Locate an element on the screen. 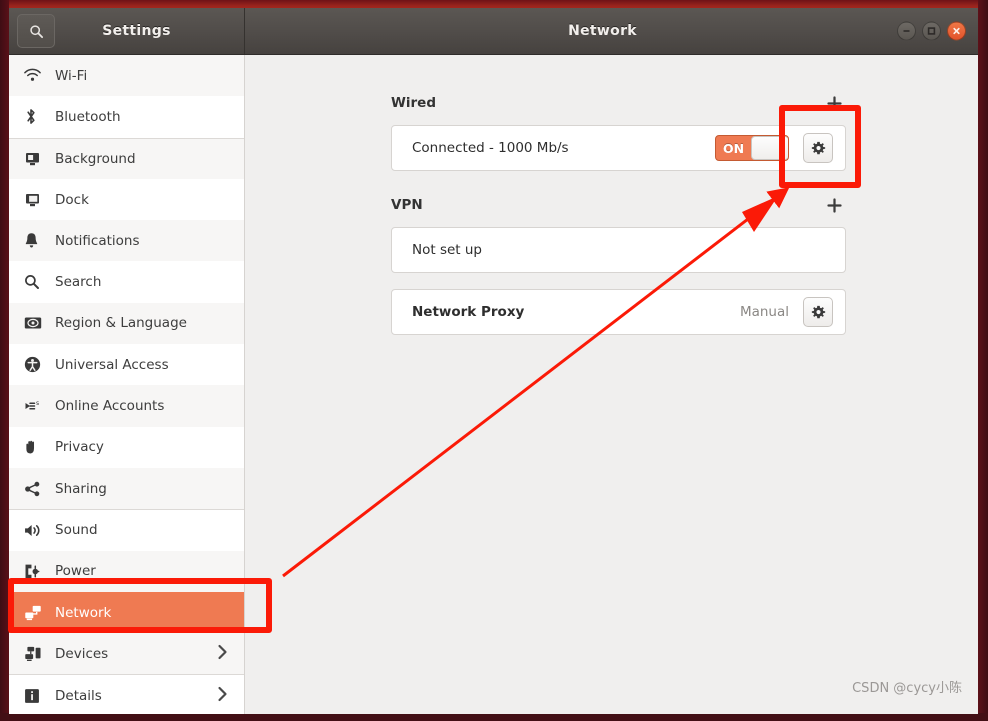  vpn-row: Not set up is located at coordinates (618, 250).